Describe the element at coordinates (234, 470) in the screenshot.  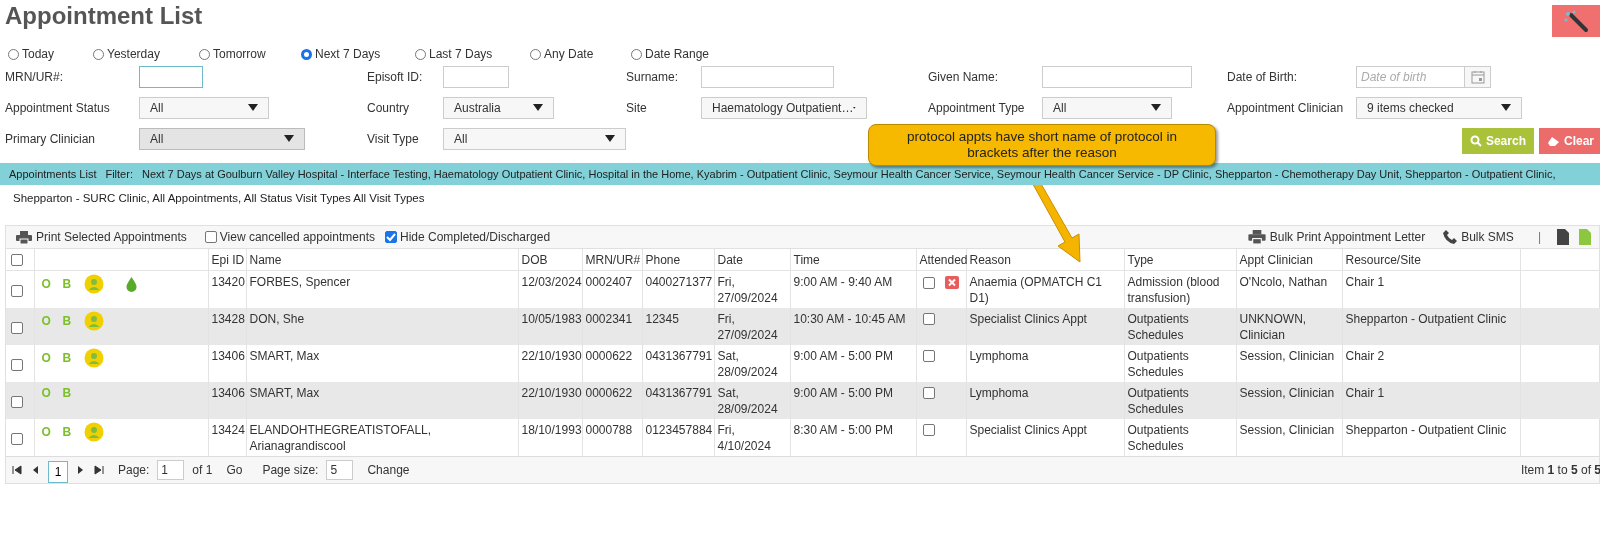
I see `go-button: Go` at that location.